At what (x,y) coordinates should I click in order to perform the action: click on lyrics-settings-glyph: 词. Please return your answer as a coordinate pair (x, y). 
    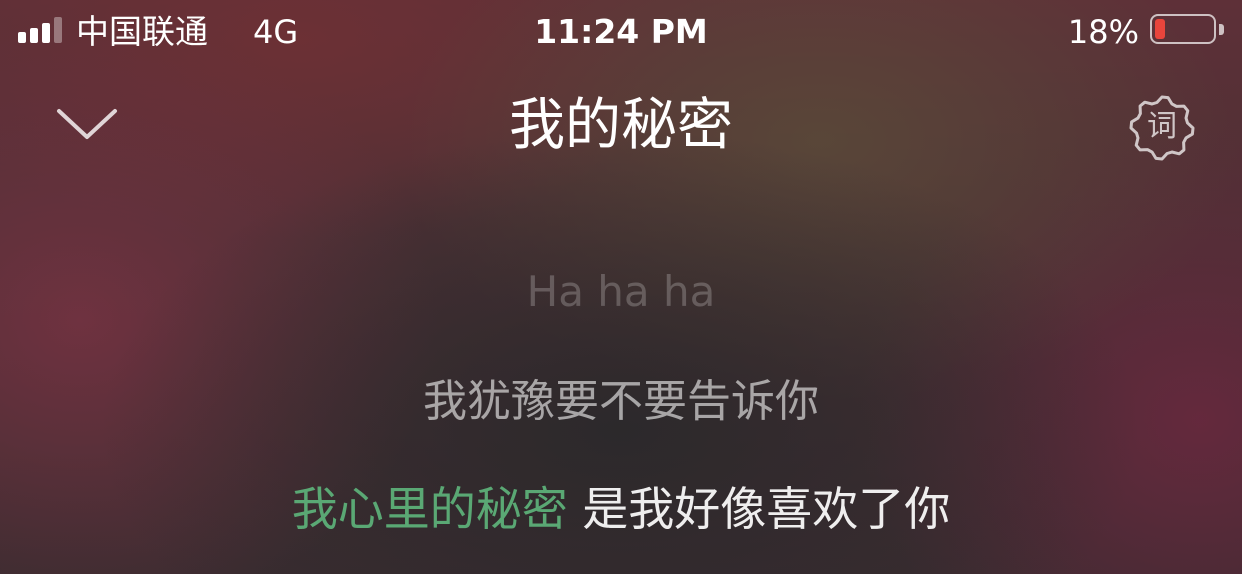
    Looking at the image, I should click on (1162, 126).